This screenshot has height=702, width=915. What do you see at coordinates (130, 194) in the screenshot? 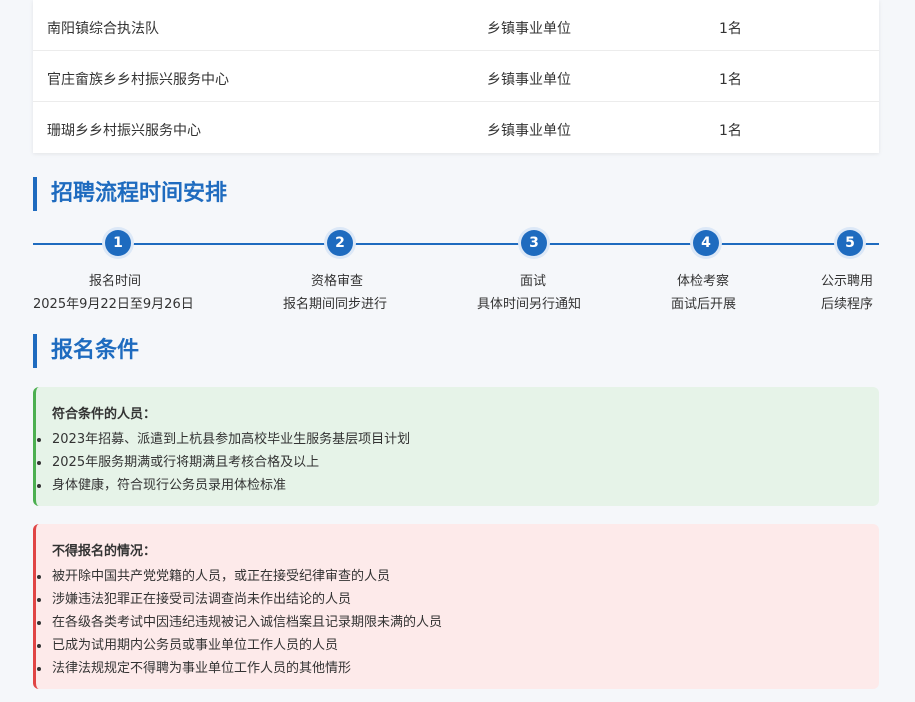
I see `timeline-section-title: 招聘流程时间安排` at bounding box center [130, 194].